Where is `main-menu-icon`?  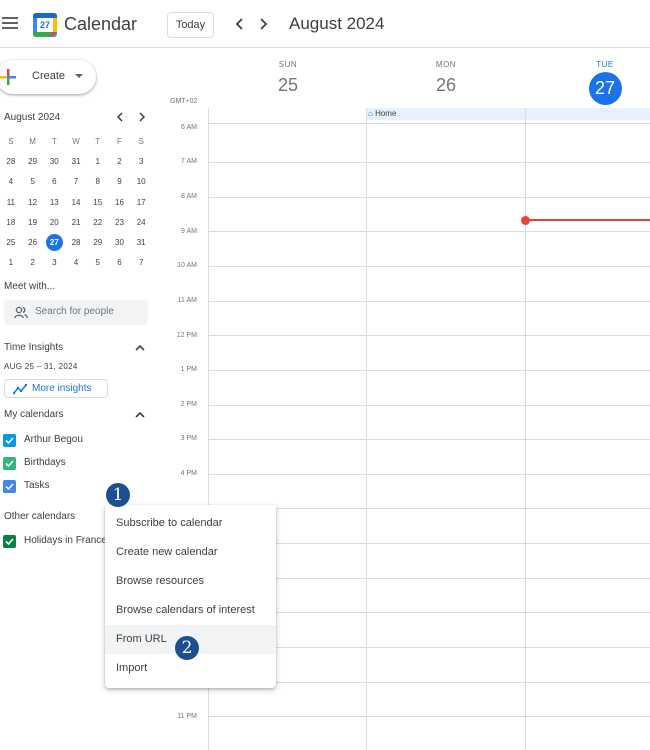
main-menu-icon is located at coordinates (10, 24).